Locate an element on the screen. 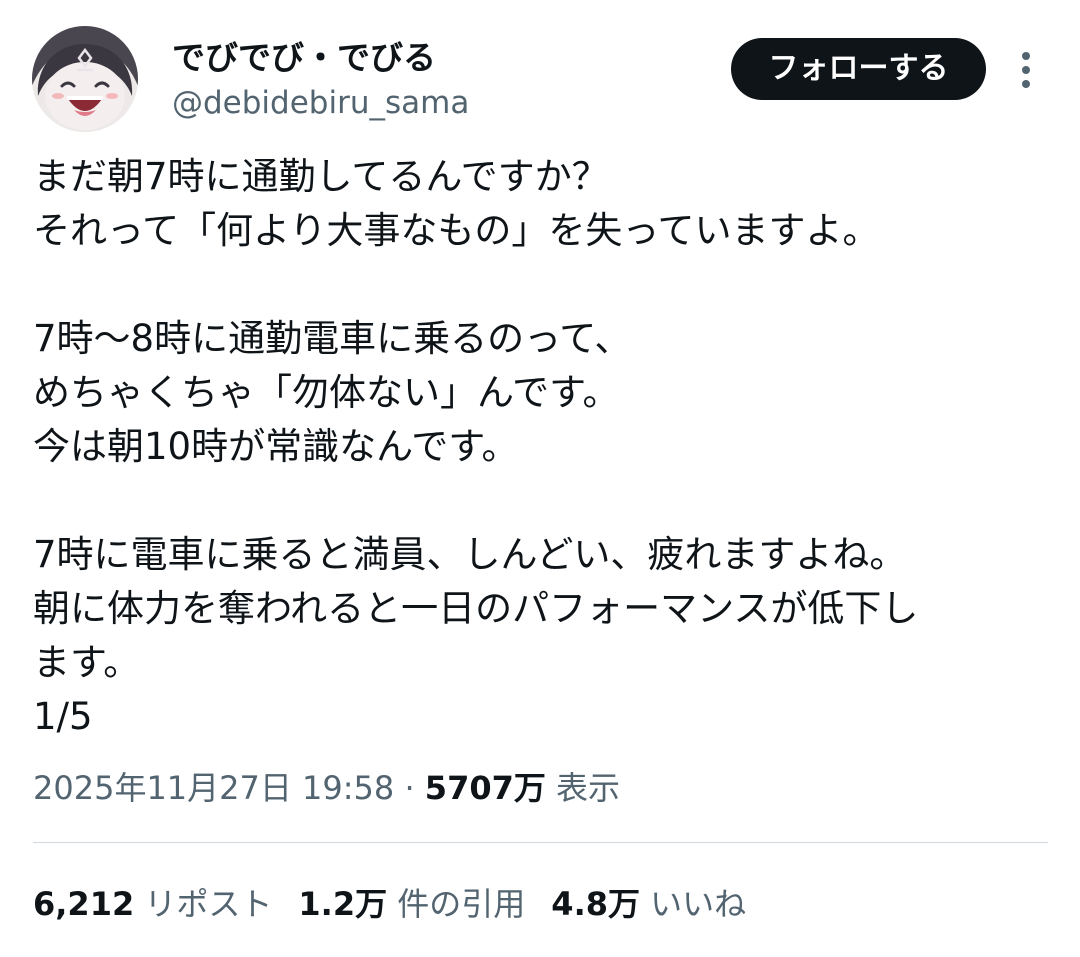 This screenshot has width=1080, height=957. engagement-stats: 6,212 リポスト 1.2万 件の引用 4.8万 いいね is located at coordinates (402, 904).